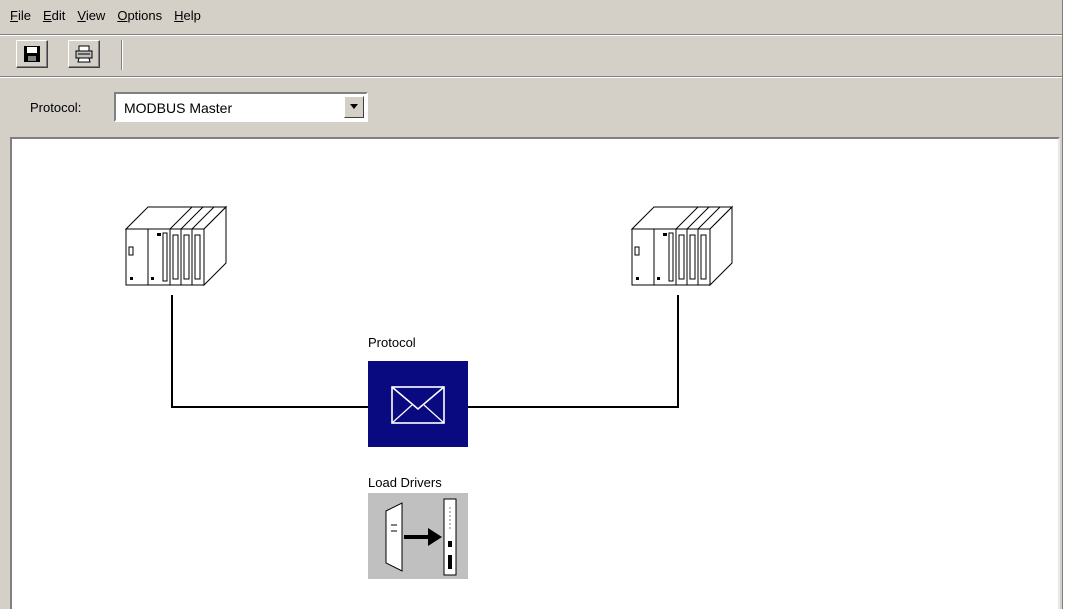  Describe the element at coordinates (531, 15) in the screenshot. I see `menu-bar: File Edit View Options Help` at that location.